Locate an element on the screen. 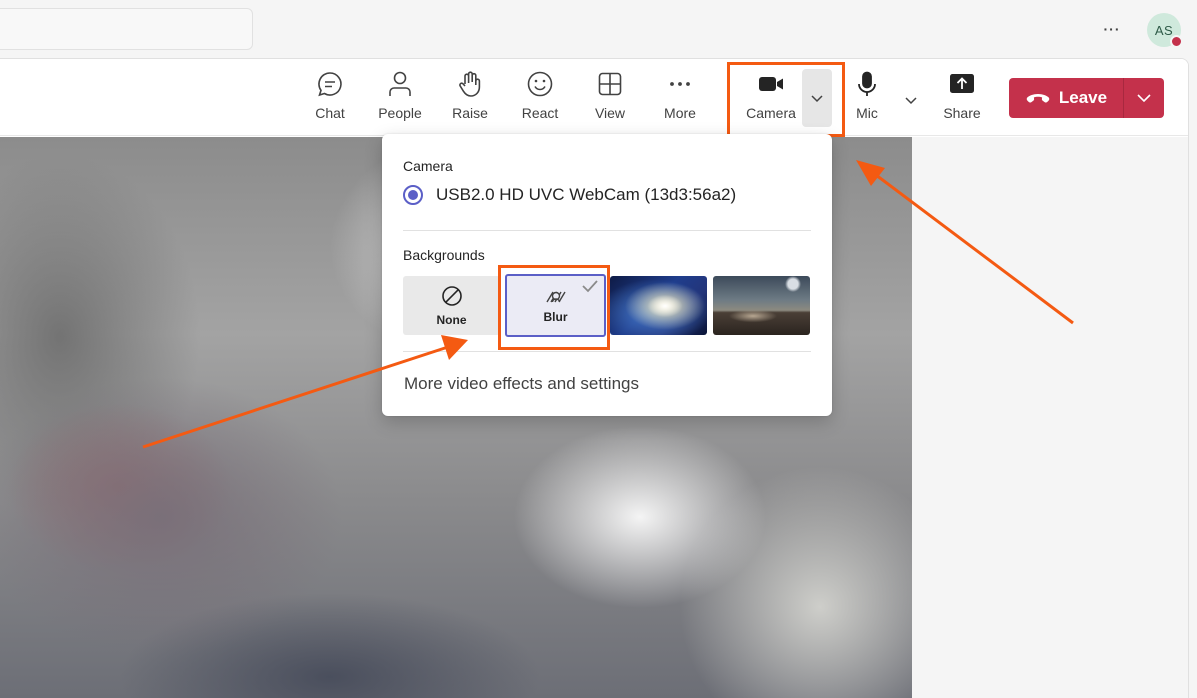 The height and width of the screenshot is (698, 1197). share-button: Share is located at coordinates (962, 99).